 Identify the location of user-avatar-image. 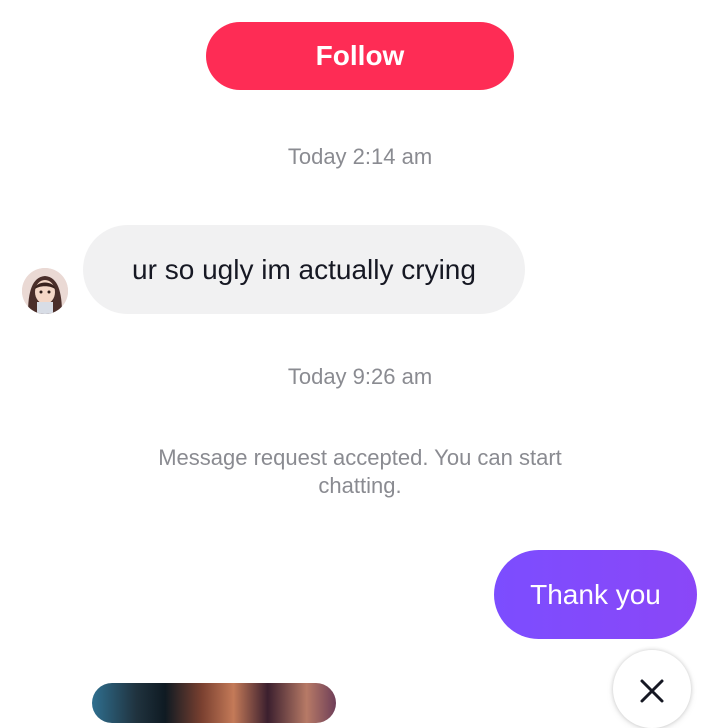
(45, 291).